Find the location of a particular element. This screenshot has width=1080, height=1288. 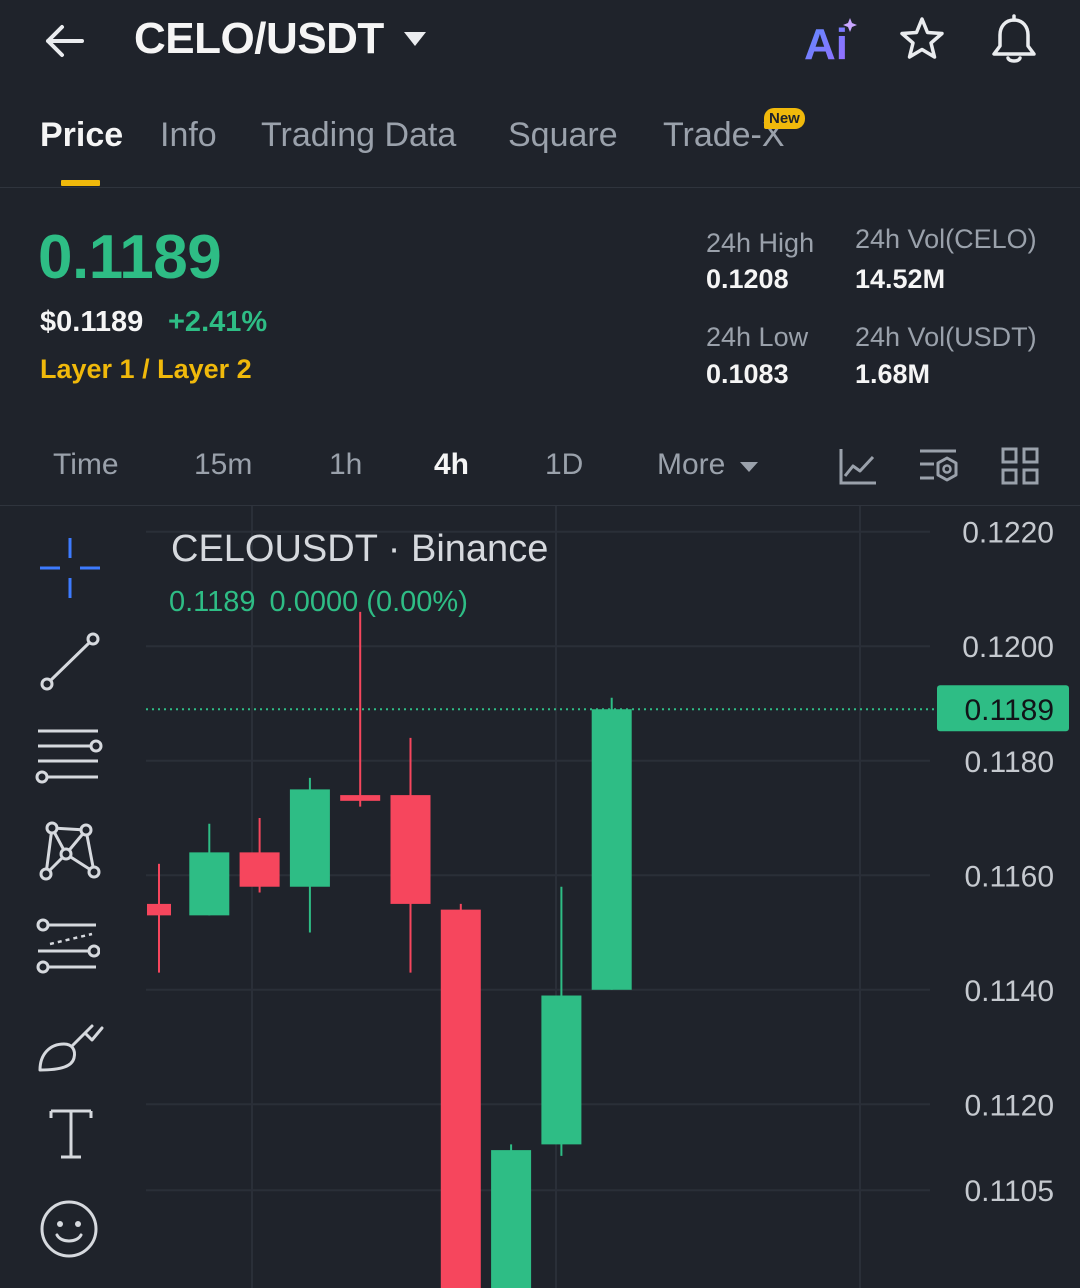

low-value: 0.1083 is located at coordinates (747, 374).